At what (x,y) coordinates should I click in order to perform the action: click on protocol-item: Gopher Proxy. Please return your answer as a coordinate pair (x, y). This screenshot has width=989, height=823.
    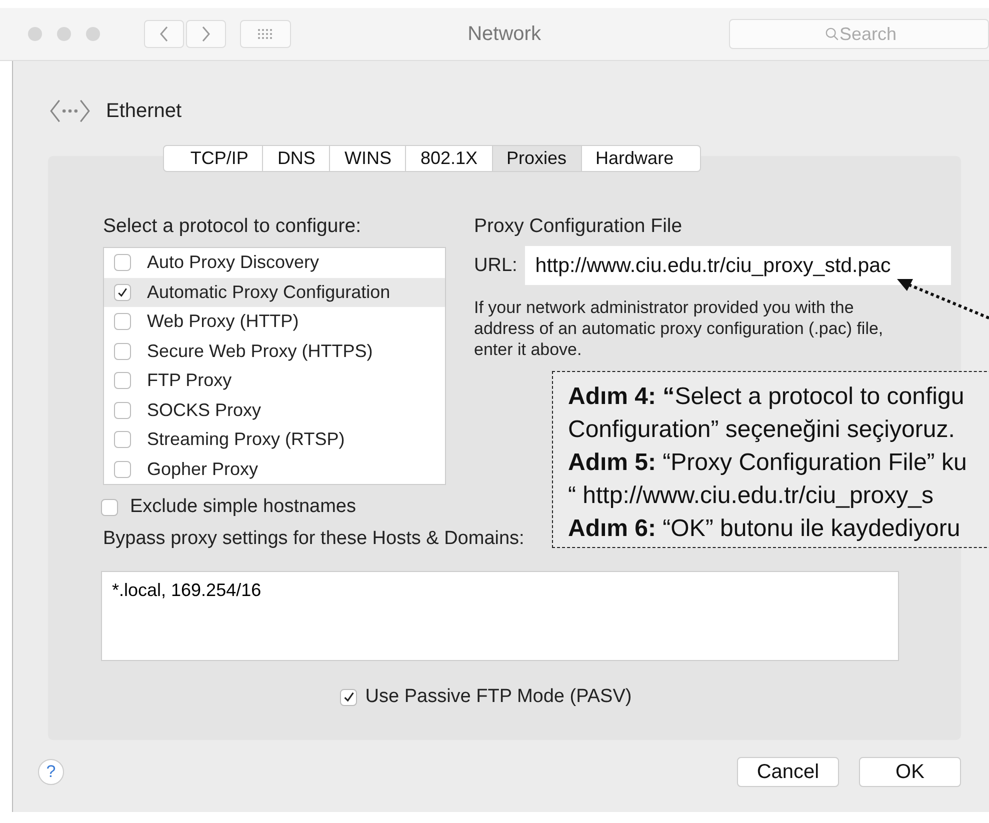
    Looking at the image, I should click on (274, 469).